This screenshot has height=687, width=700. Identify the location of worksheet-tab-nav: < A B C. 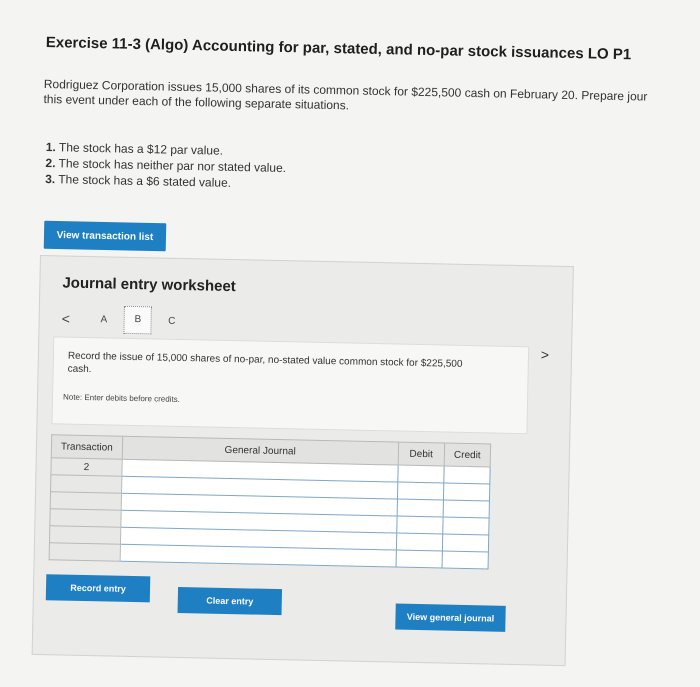
(123, 319).